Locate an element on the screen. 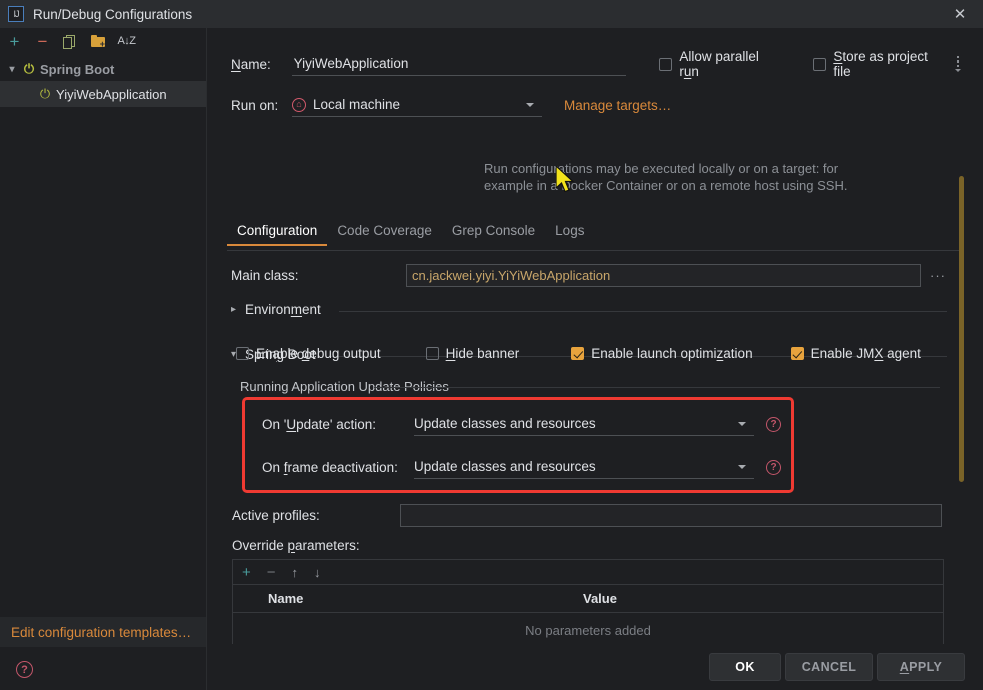  enable-debug-output-label: Enable debug output is located at coordinates (318, 353).